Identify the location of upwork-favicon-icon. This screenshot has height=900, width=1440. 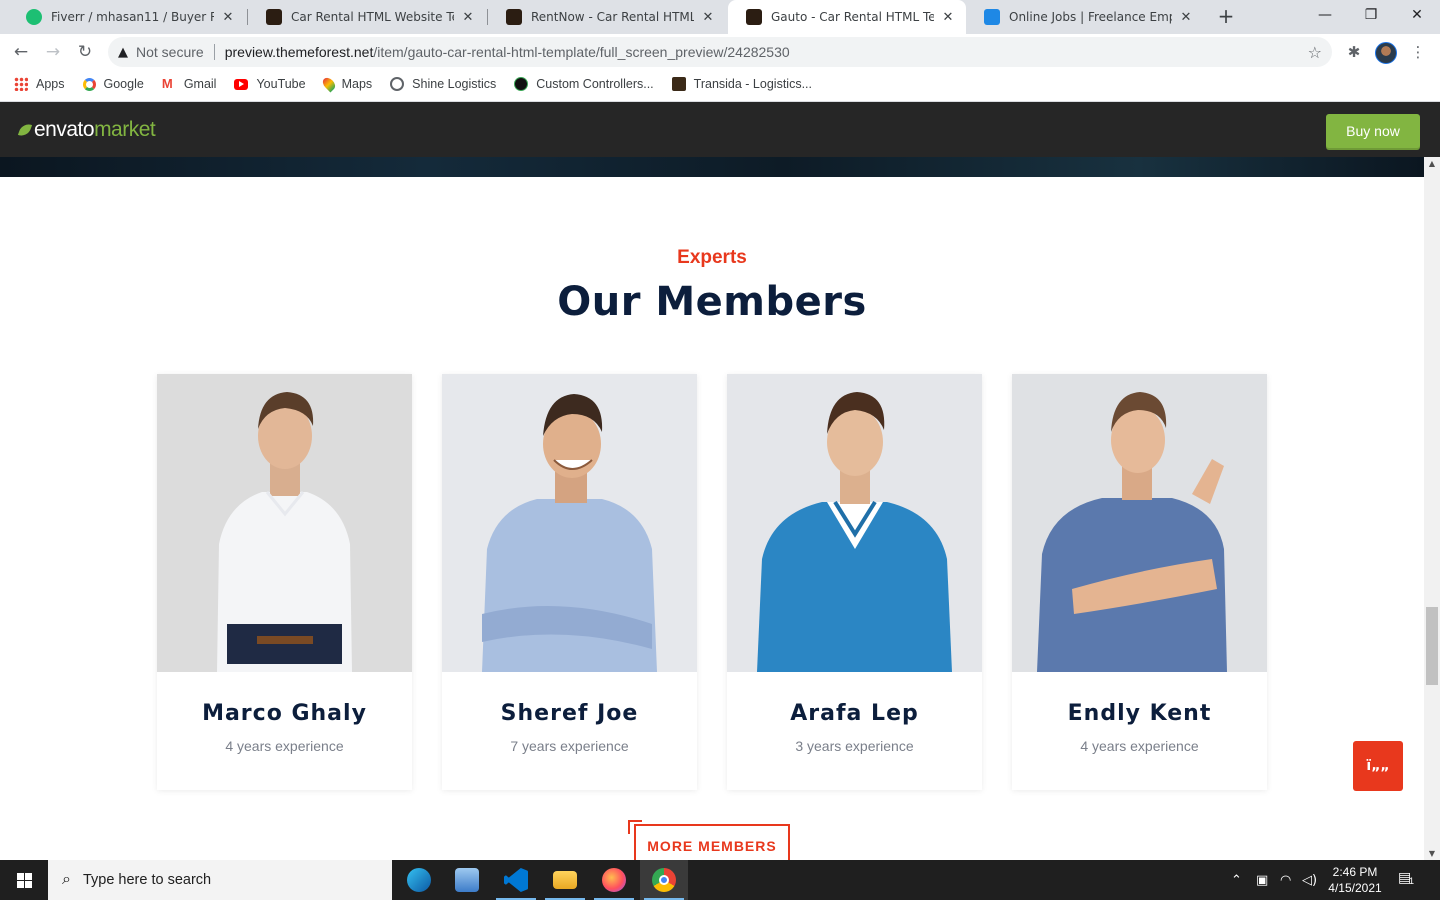
(992, 17).